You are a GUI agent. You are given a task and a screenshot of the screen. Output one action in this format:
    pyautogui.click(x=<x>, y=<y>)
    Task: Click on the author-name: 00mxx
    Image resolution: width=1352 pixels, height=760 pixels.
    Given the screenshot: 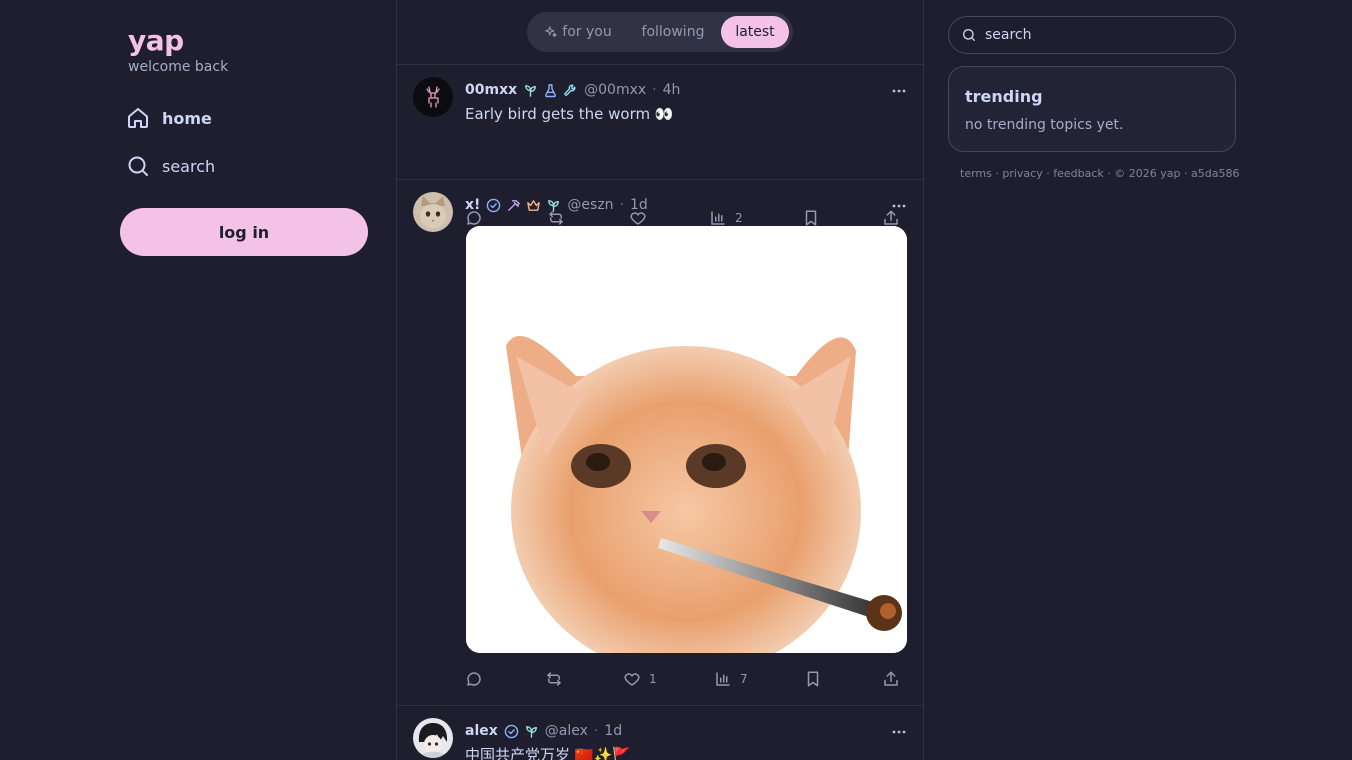 What is the action you would take?
    pyautogui.click(x=491, y=90)
    